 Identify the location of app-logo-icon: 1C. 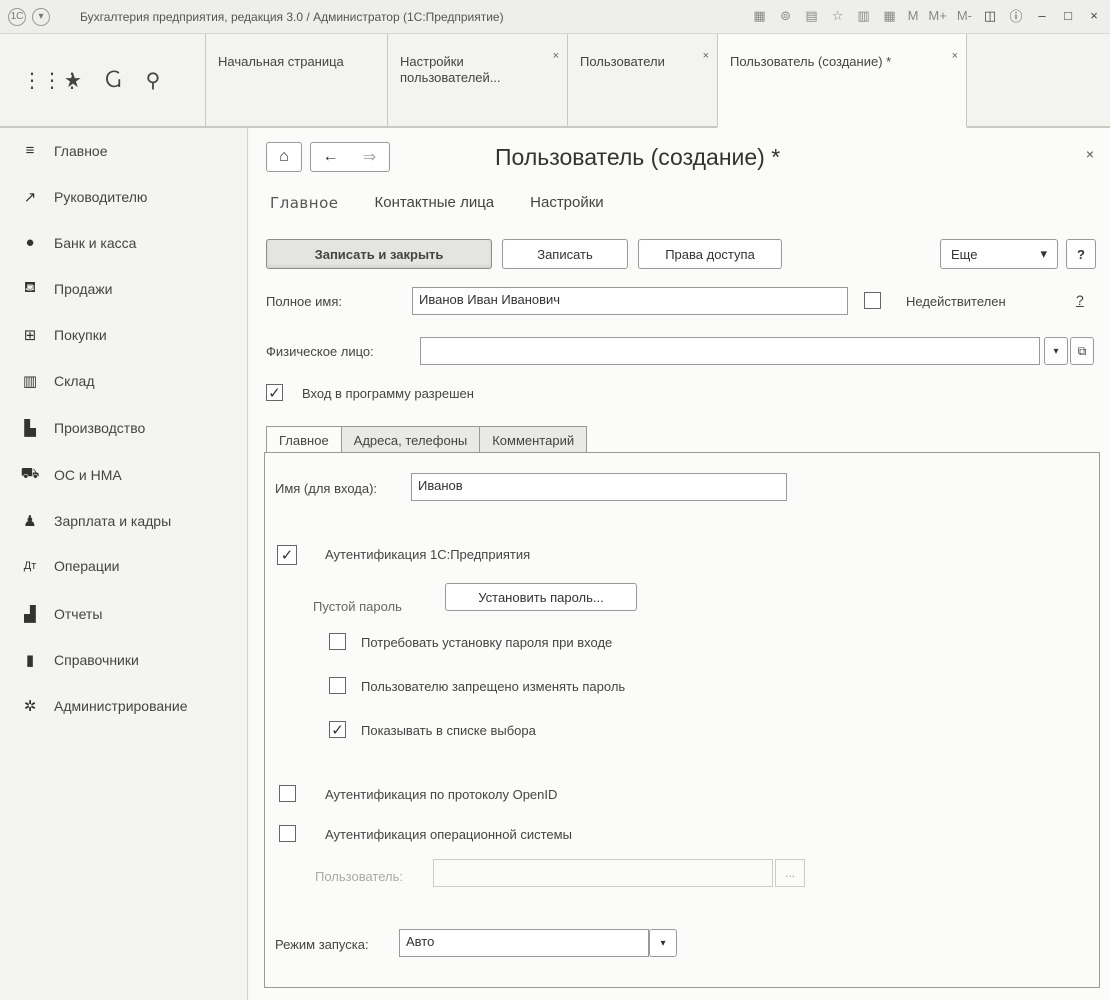
(17, 16).